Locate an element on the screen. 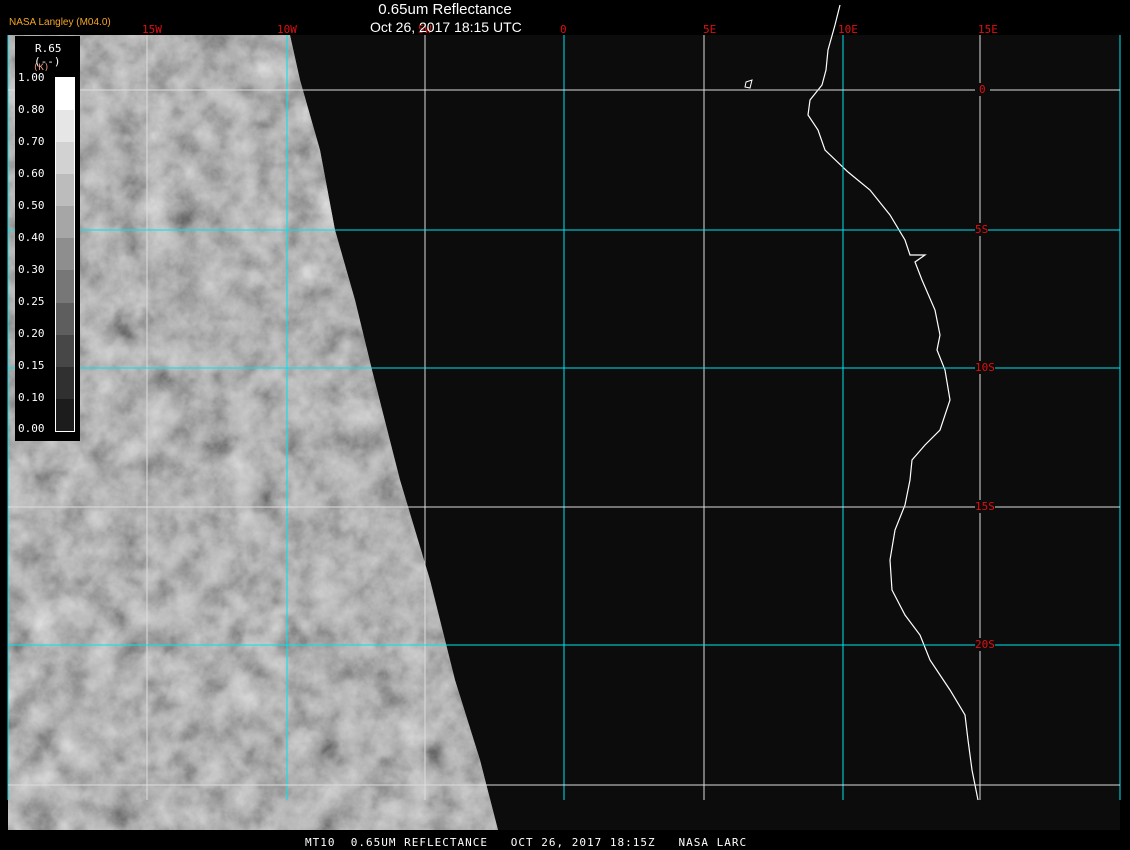 This screenshot has width=1130, height=850. legend-tick: 0.70 is located at coordinates (31, 141).